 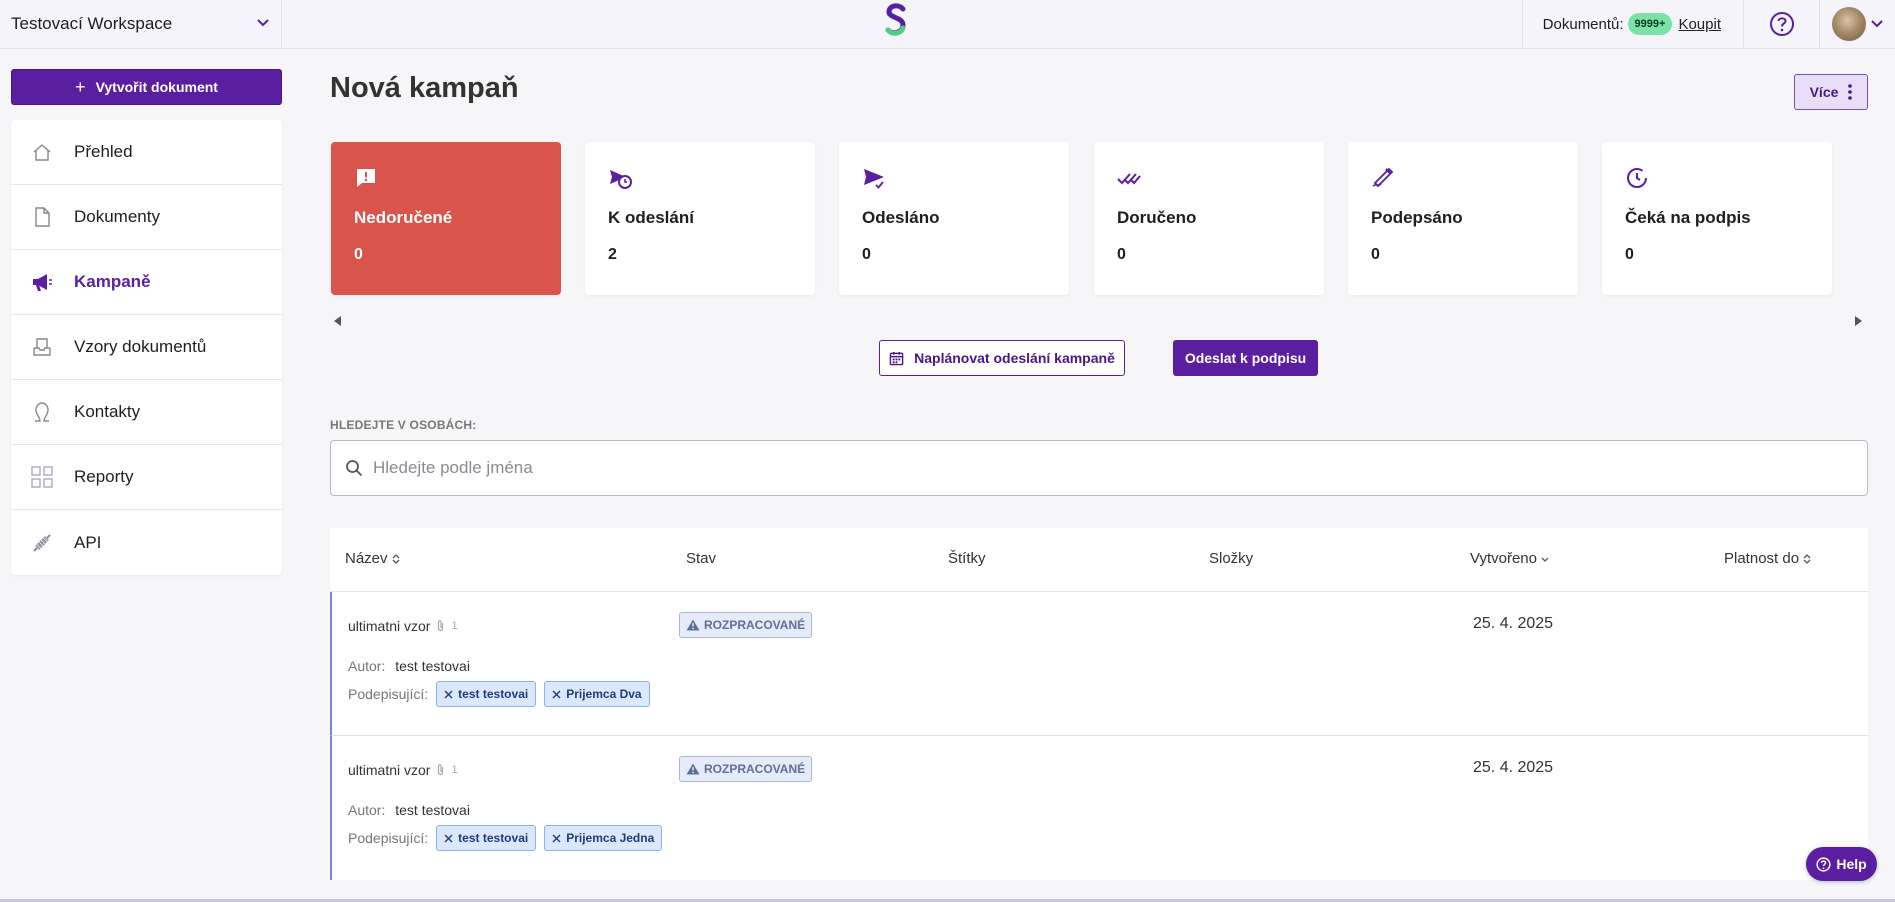 I want to click on column-header-valid-until: Platnost do, so click(x=1768, y=558).